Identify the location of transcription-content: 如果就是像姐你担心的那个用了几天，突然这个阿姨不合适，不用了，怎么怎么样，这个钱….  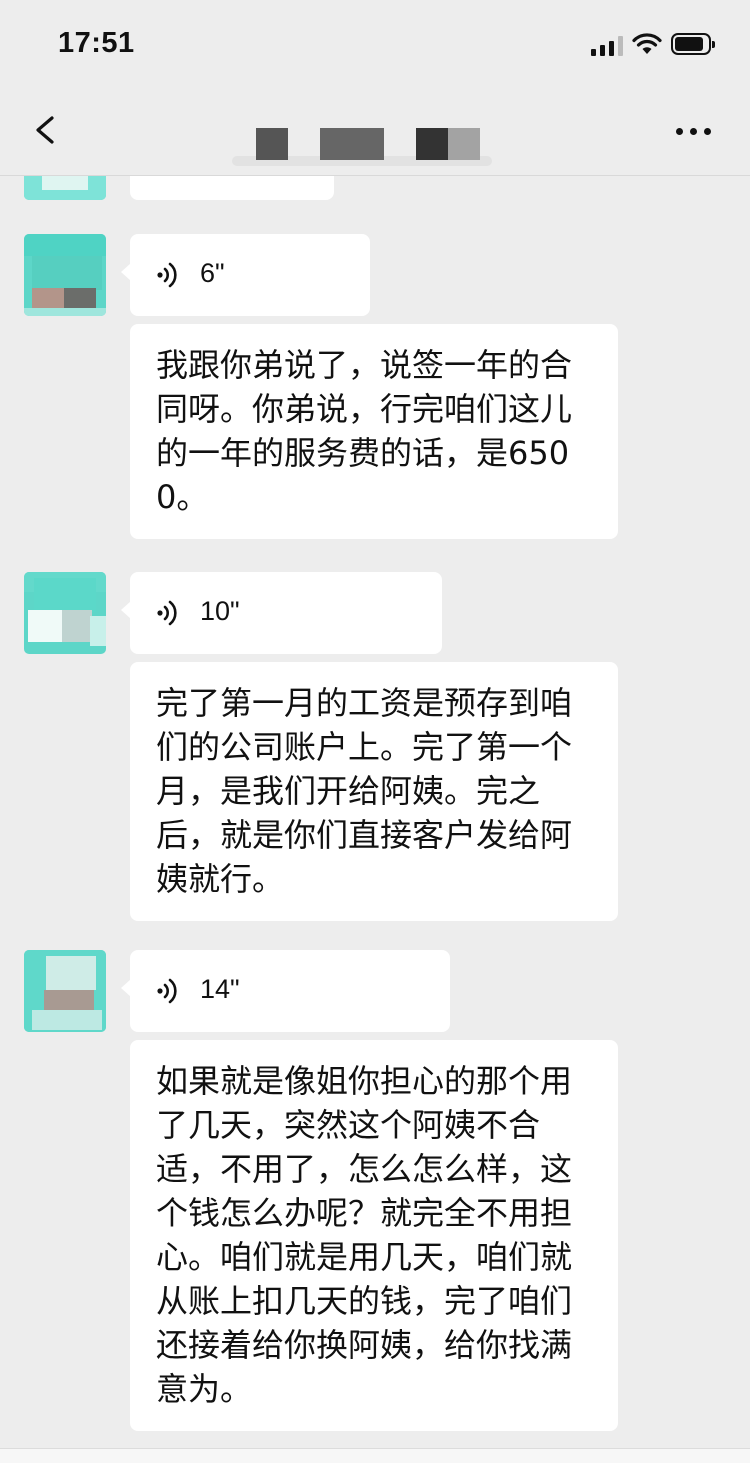
(364, 1235).